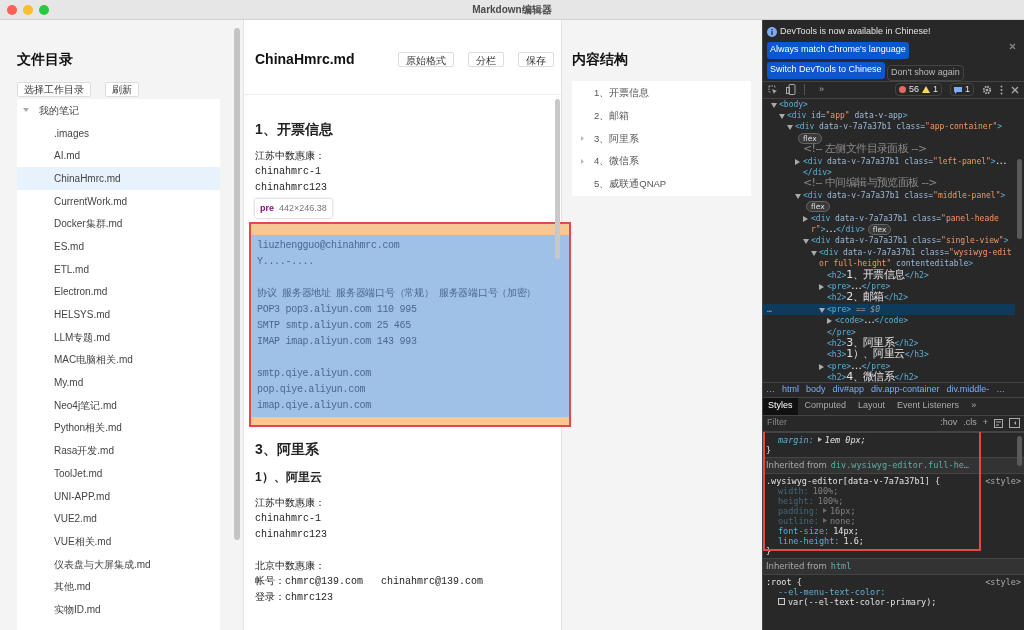 The width and height of the screenshot is (1024, 630). Describe the element at coordinates (118, 428) in the screenshot. I see `tree-item: Python相关.md` at that location.